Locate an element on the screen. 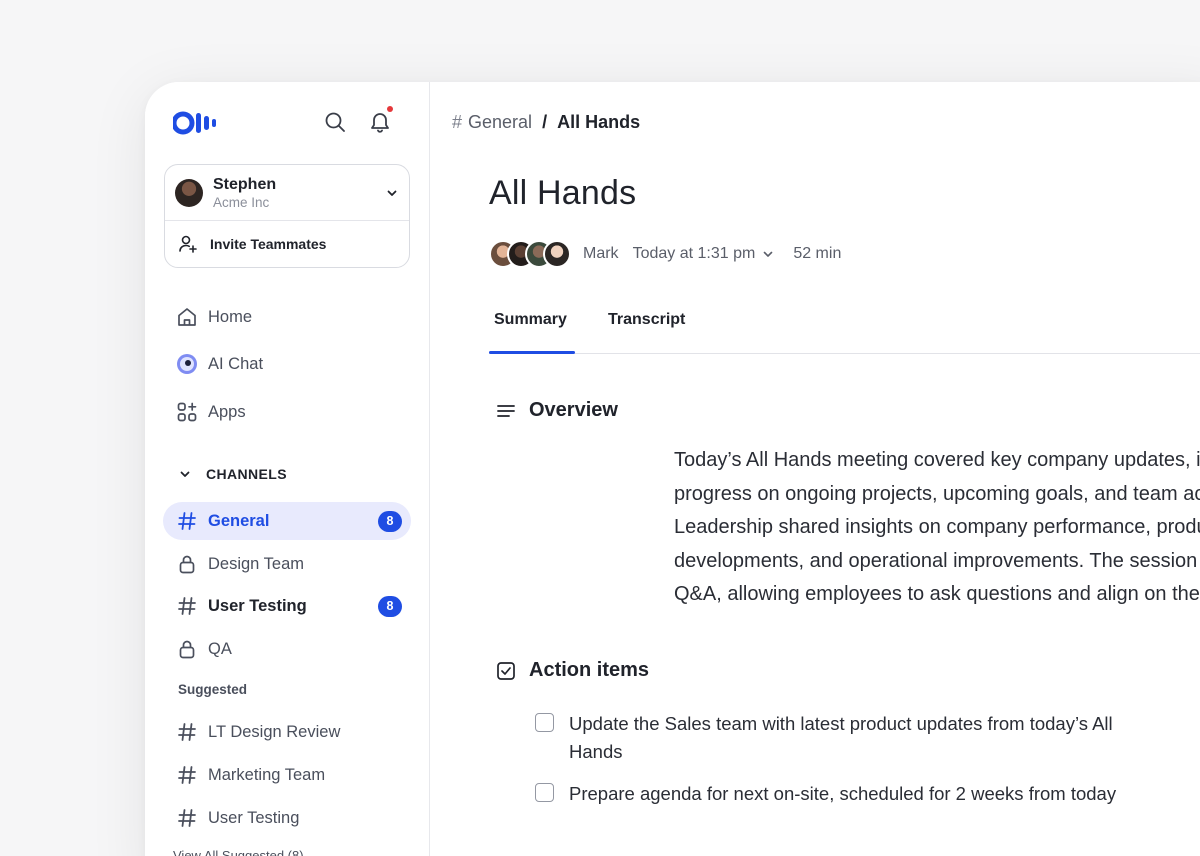  channel-name: LT Design Review is located at coordinates (274, 731).